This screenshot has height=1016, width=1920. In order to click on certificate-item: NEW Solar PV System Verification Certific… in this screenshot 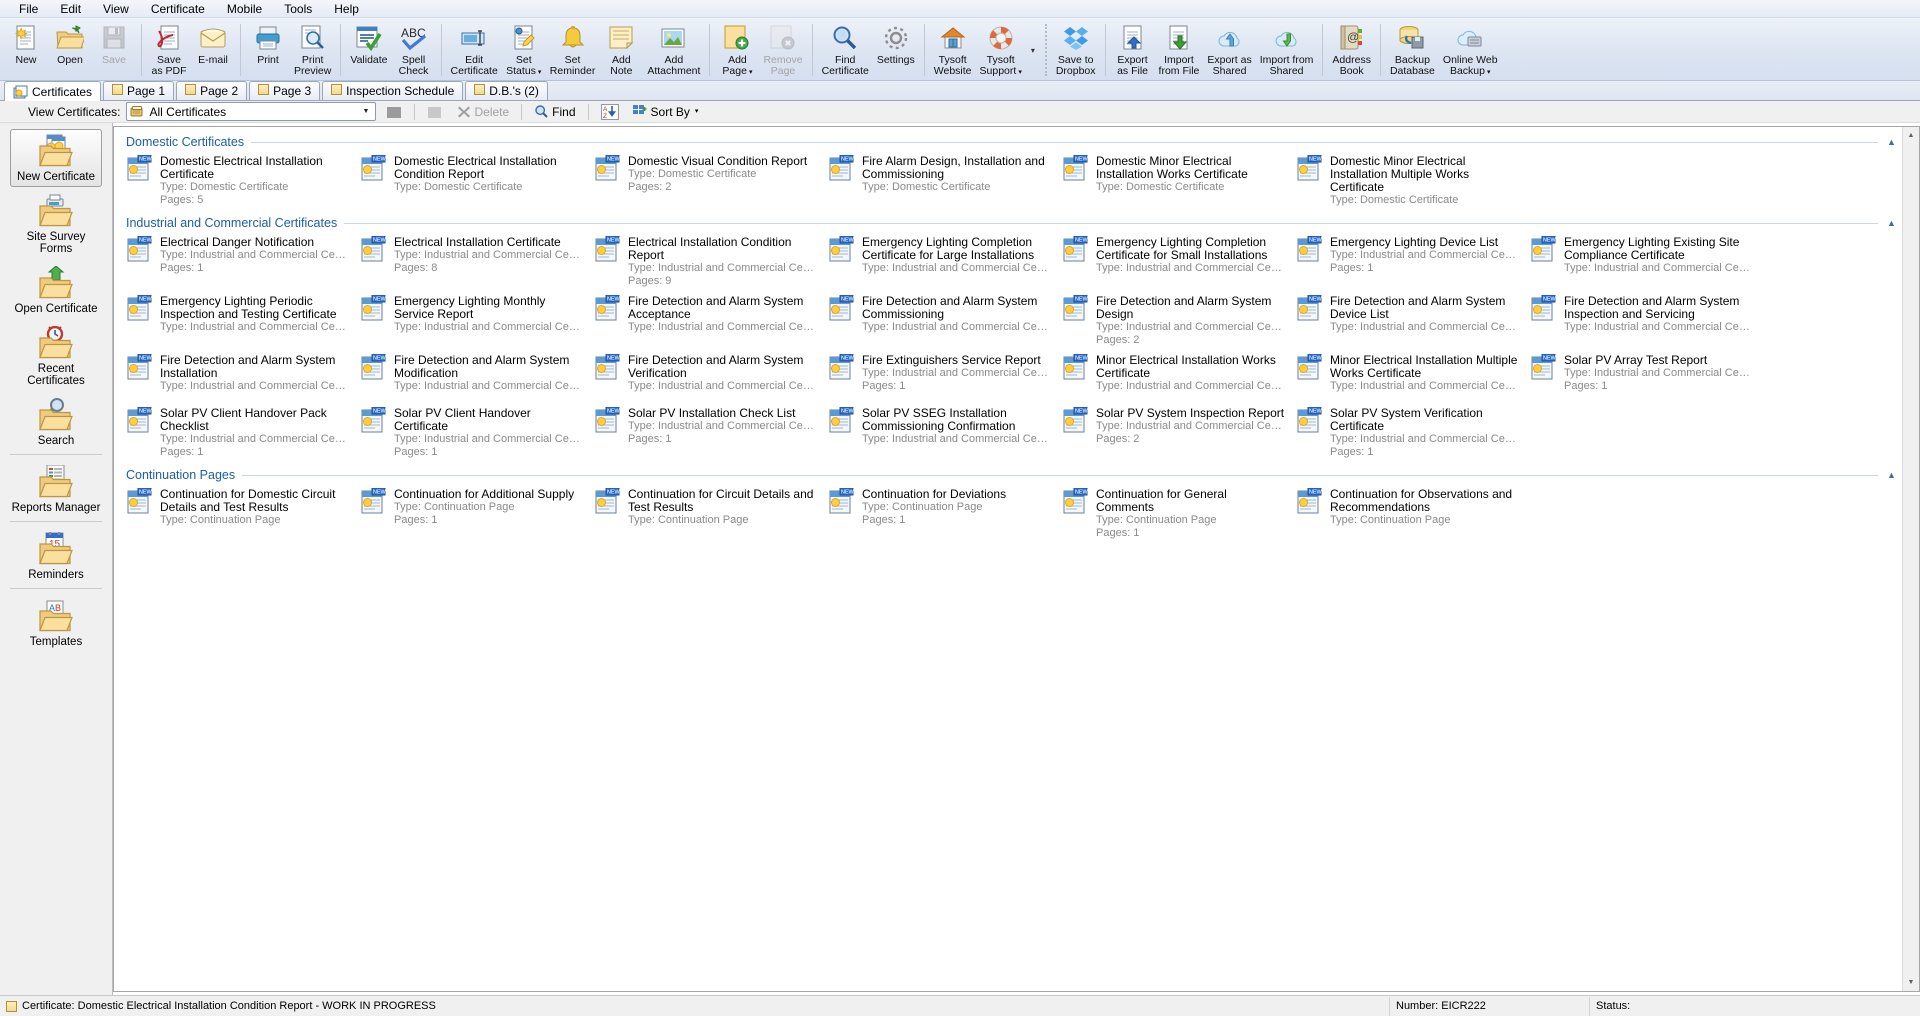, I will do `click(1407, 432)`.